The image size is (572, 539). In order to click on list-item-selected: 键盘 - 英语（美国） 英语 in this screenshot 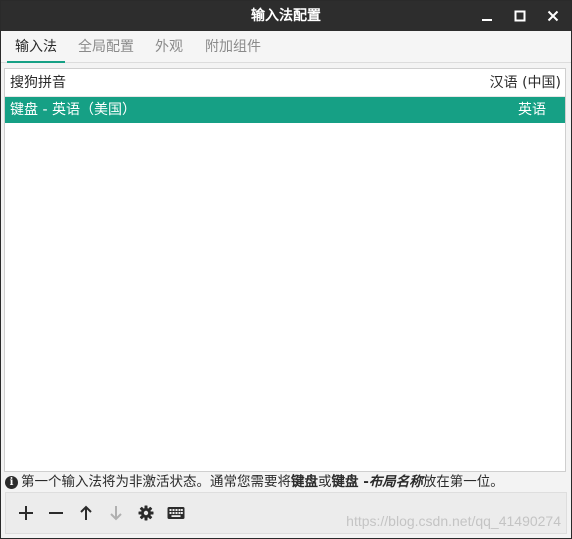, I will do `click(285, 110)`.